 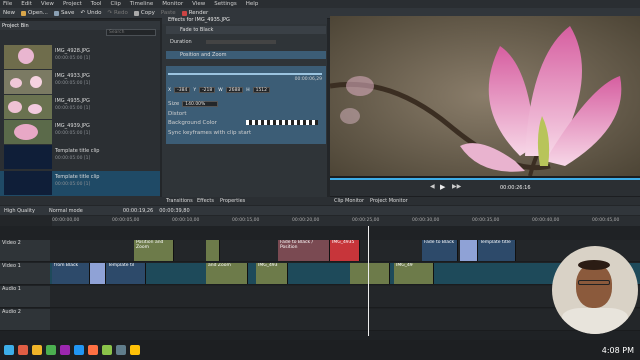 I want to click on timeline-clip: IMG_4935, so click(x=345, y=250).